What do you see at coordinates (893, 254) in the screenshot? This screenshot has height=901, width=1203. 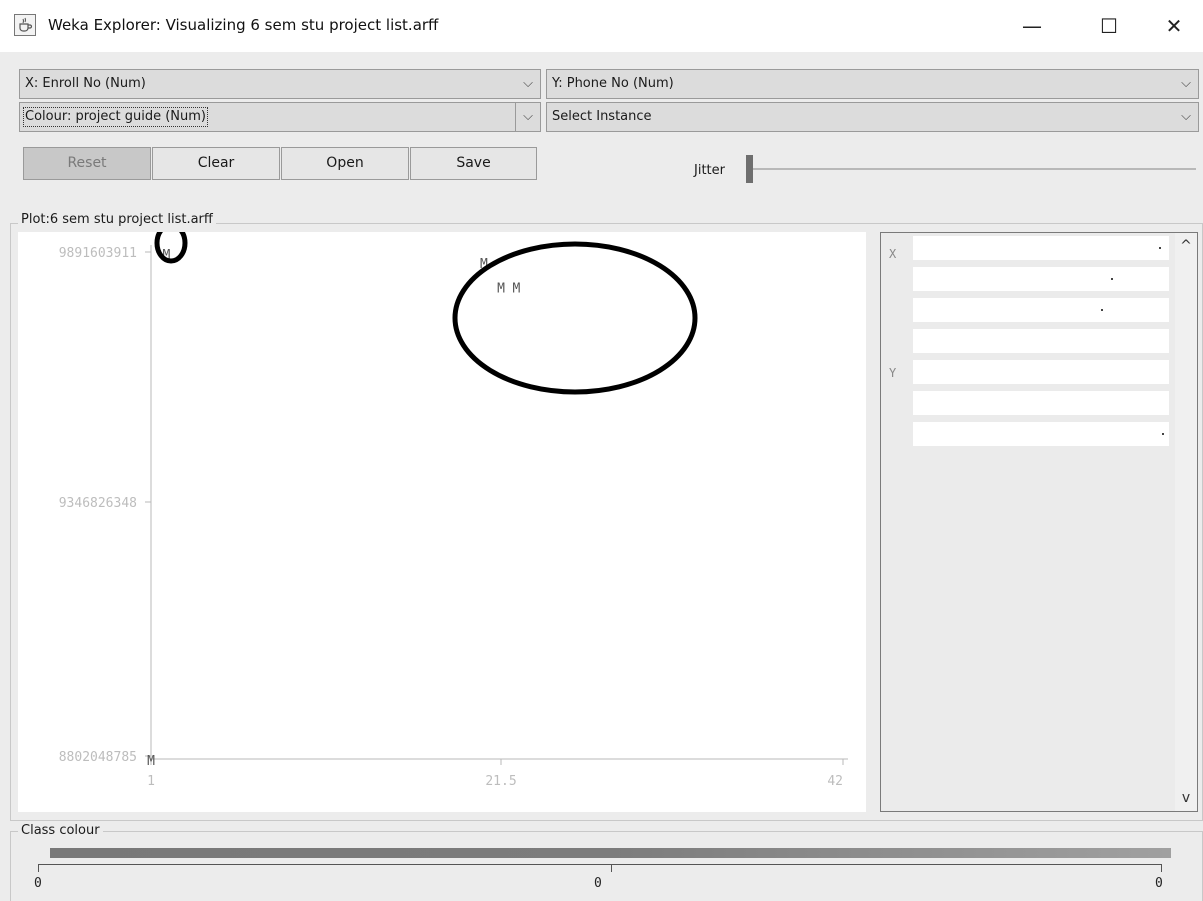 I see `attribute-x-label: X` at bounding box center [893, 254].